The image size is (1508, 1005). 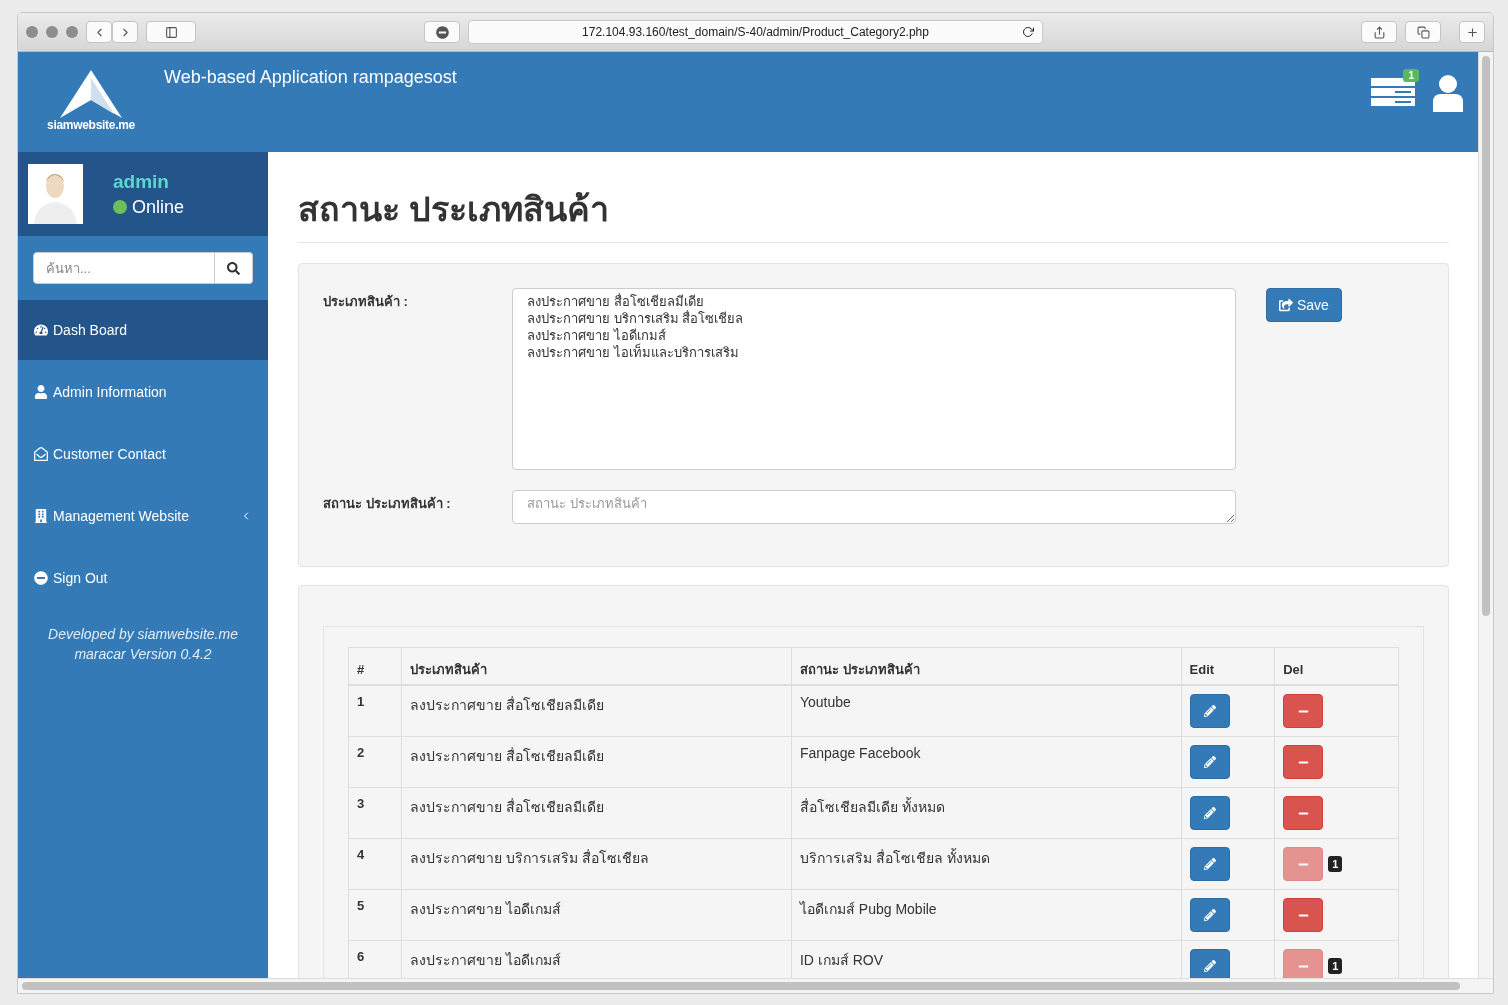 I want to click on new-tab-button, so click(x=1472, y=32).